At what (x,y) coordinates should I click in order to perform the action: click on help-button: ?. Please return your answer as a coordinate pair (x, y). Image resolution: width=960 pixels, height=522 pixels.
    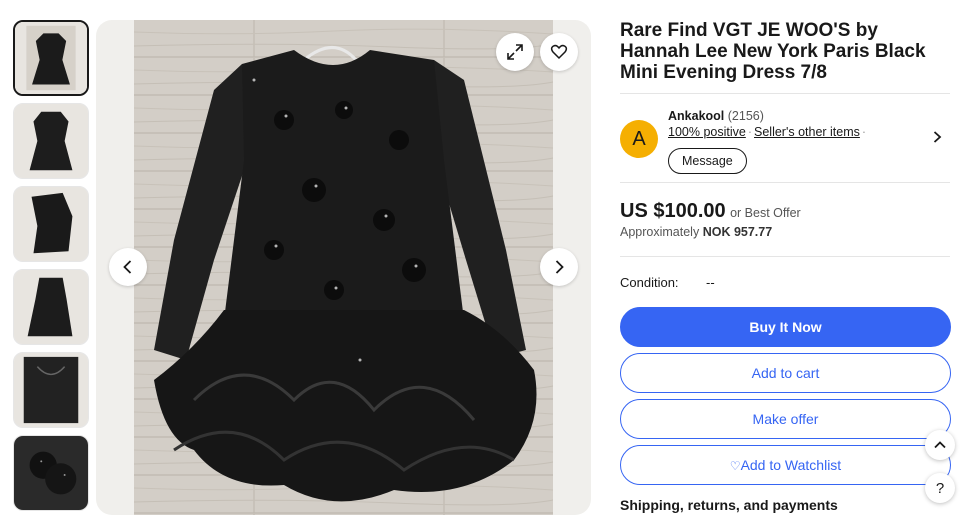
    Looking at the image, I should click on (940, 488).